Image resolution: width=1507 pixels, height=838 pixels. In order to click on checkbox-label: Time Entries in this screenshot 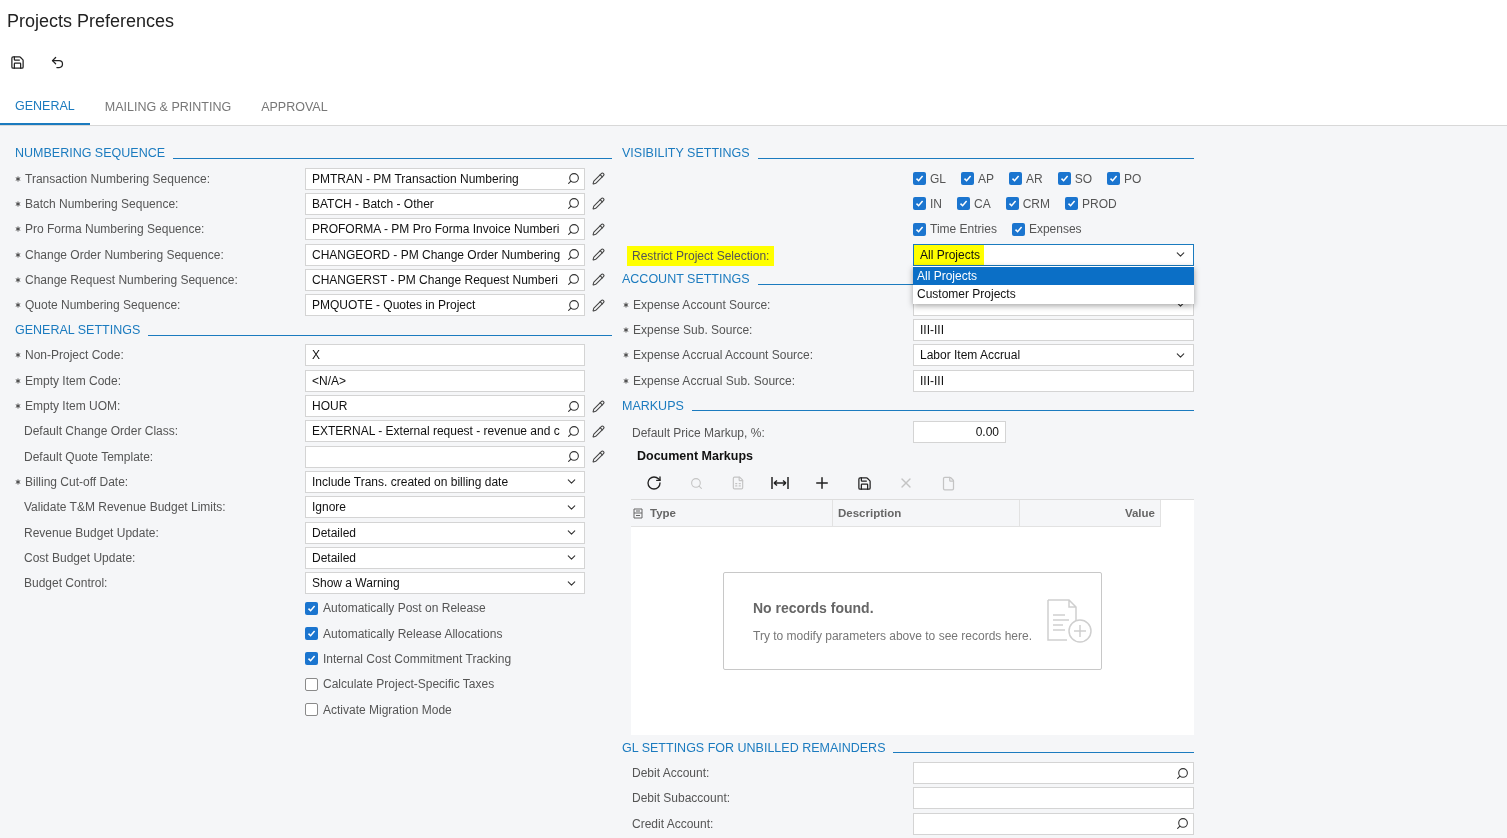, I will do `click(963, 230)`.